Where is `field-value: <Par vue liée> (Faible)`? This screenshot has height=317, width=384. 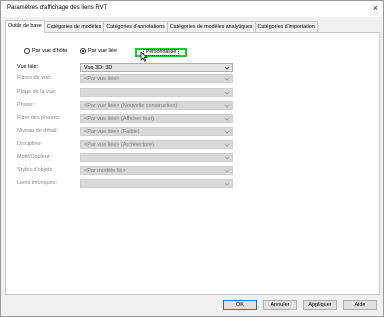
field-value: <Par vue liée> (Faible) is located at coordinates (112, 132).